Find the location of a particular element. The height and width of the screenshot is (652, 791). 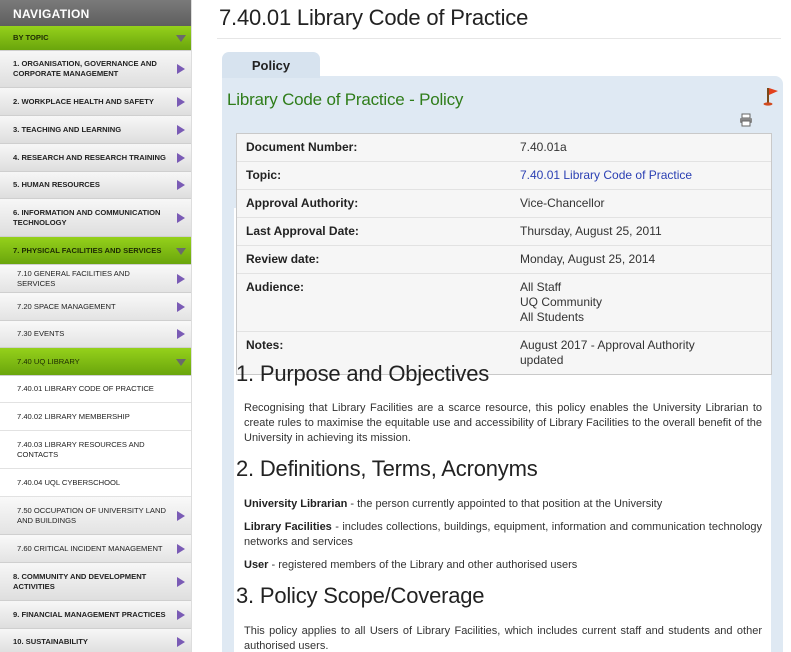

meta-row-approval-authority: Approval Authority: Vice-Chancellor is located at coordinates (504, 204).